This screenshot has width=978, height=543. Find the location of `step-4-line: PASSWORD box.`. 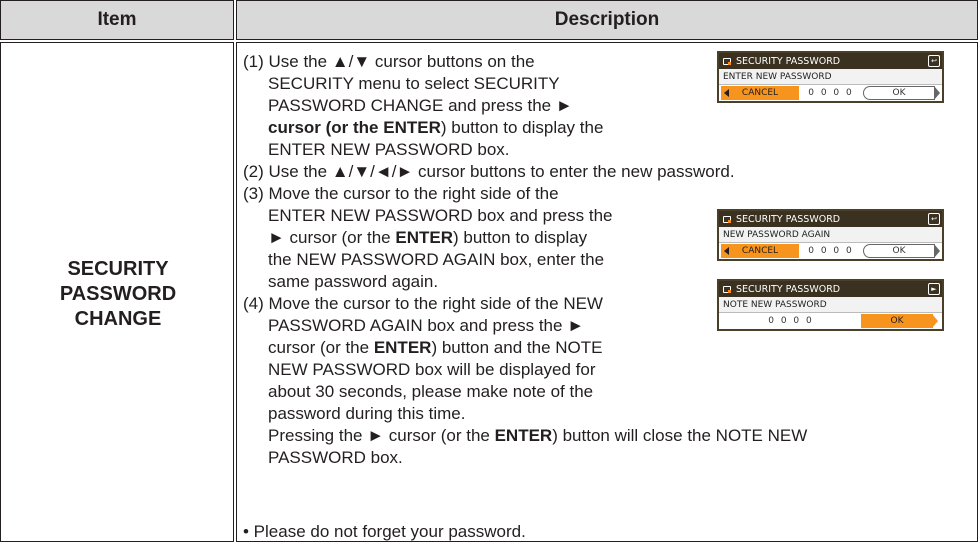

step-4-line: PASSWORD box. is located at coordinates (335, 457).